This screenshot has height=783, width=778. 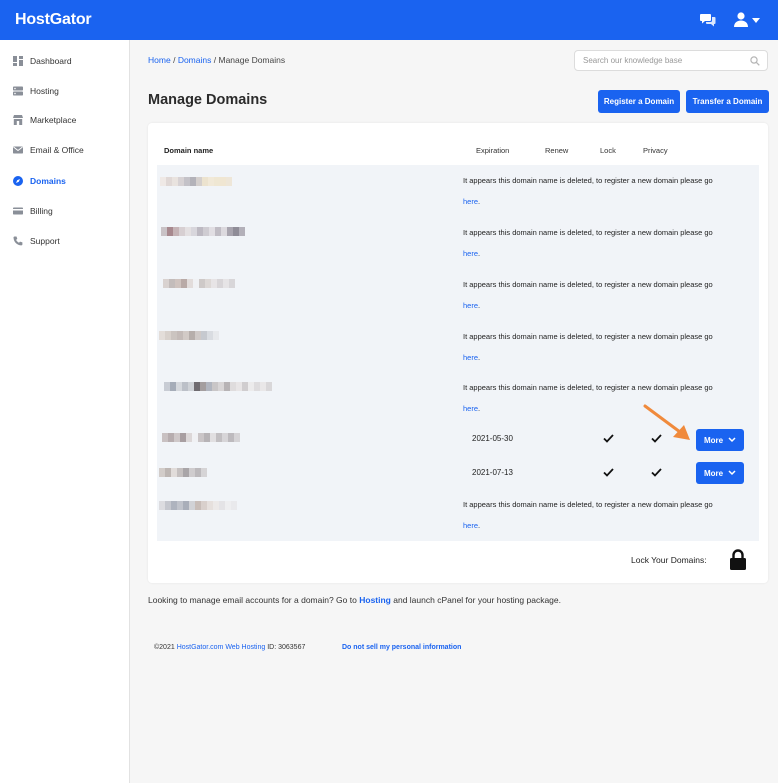 What do you see at coordinates (639, 101) in the screenshot?
I see `register-domain-button: Register a Domain` at bounding box center [639, 101].